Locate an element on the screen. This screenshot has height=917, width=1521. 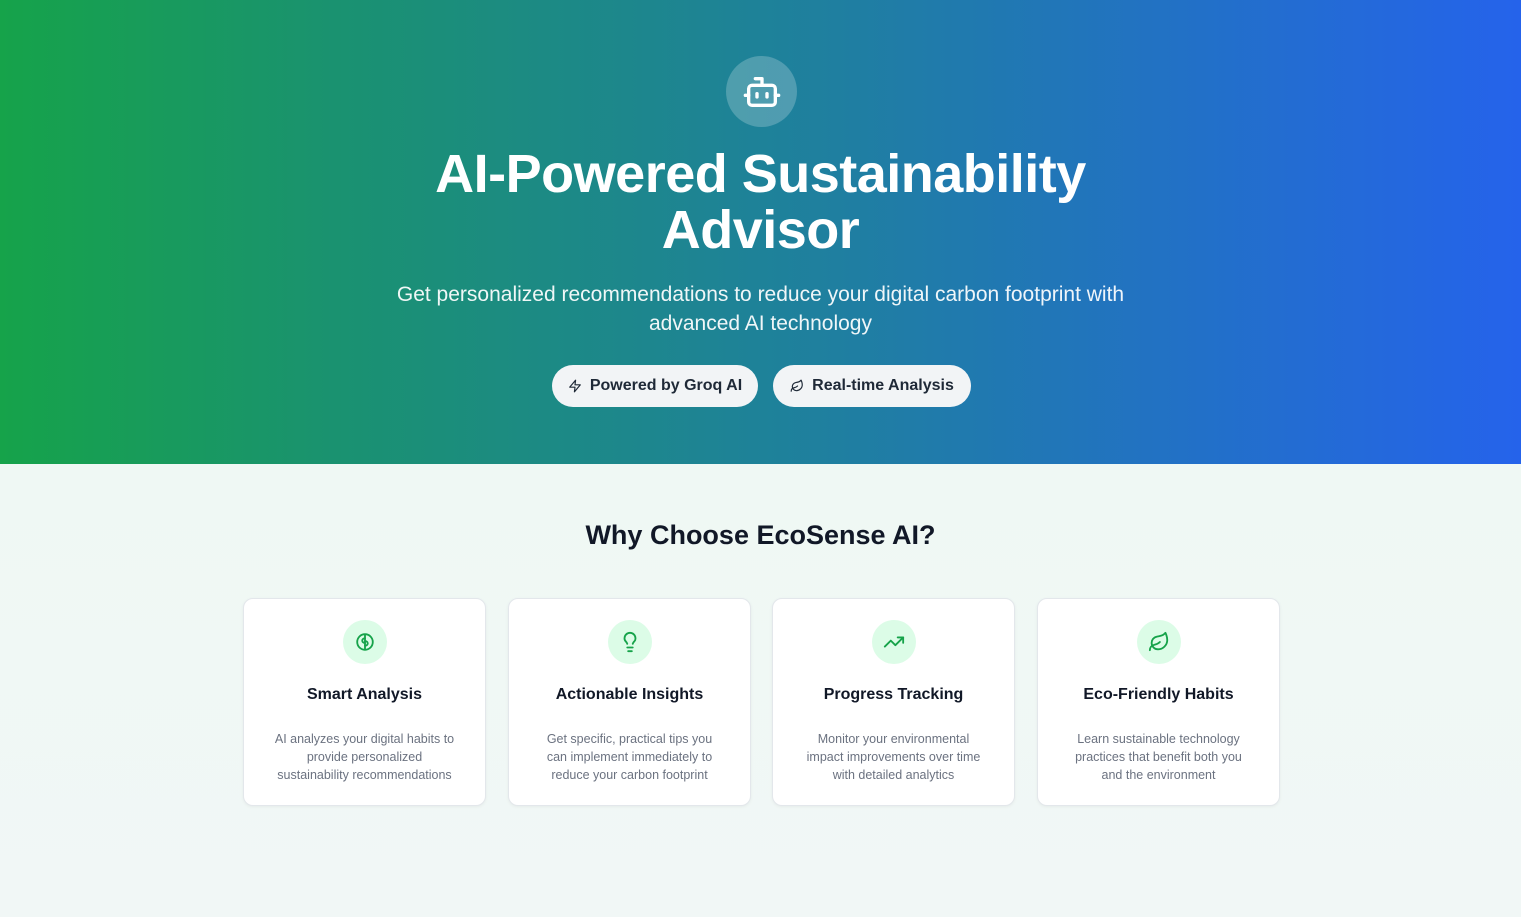
desc-line: impact improvements over time is located at coordinates (893, 757).